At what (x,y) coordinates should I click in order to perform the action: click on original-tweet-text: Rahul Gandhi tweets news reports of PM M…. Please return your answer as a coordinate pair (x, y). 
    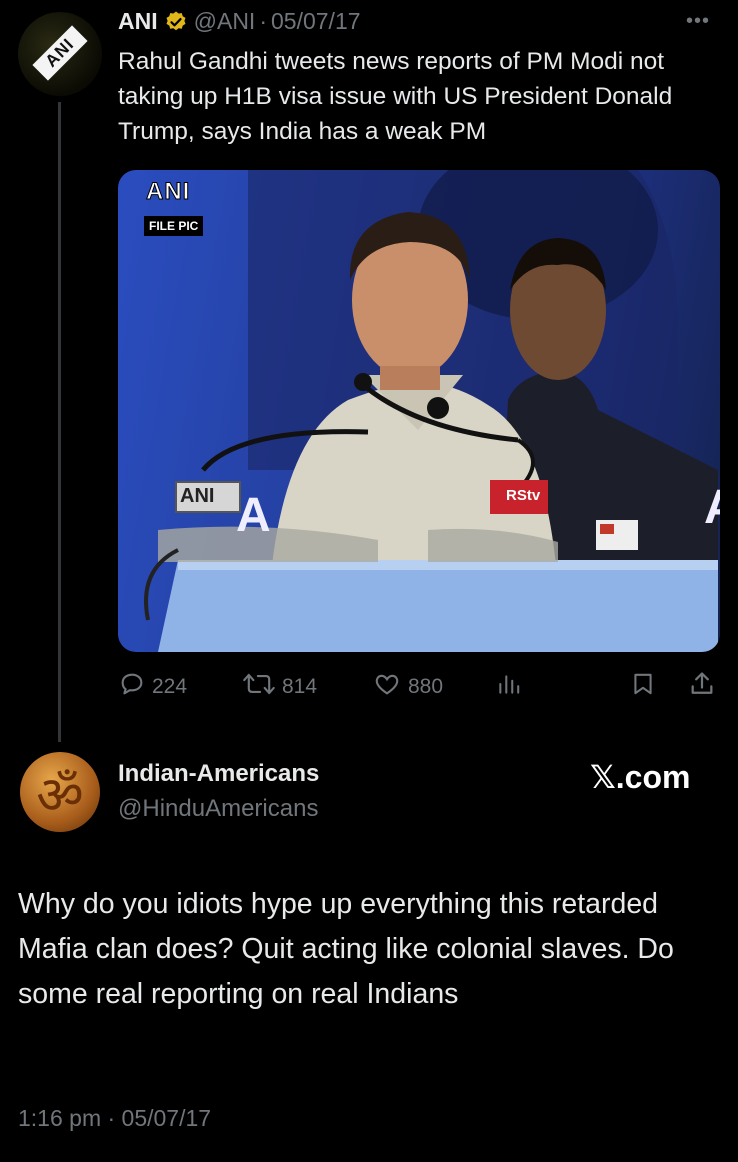
    Looking at the image, I should click on (395, 96).